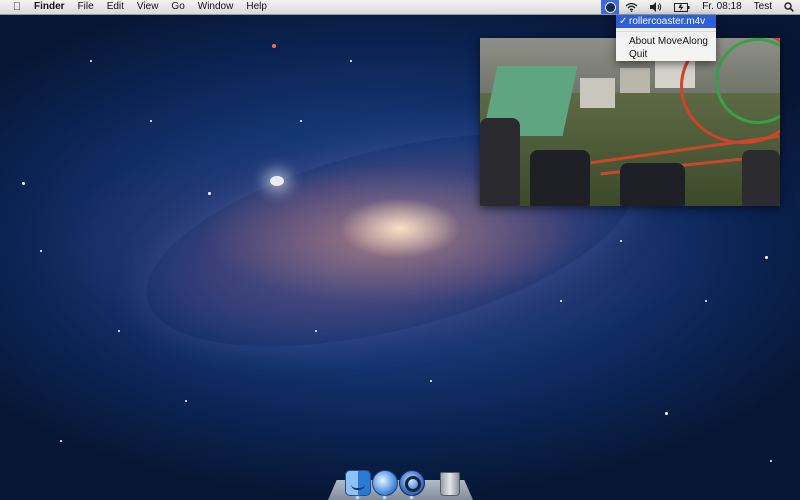  I want to click on wifi-icon, so click(631, 7).